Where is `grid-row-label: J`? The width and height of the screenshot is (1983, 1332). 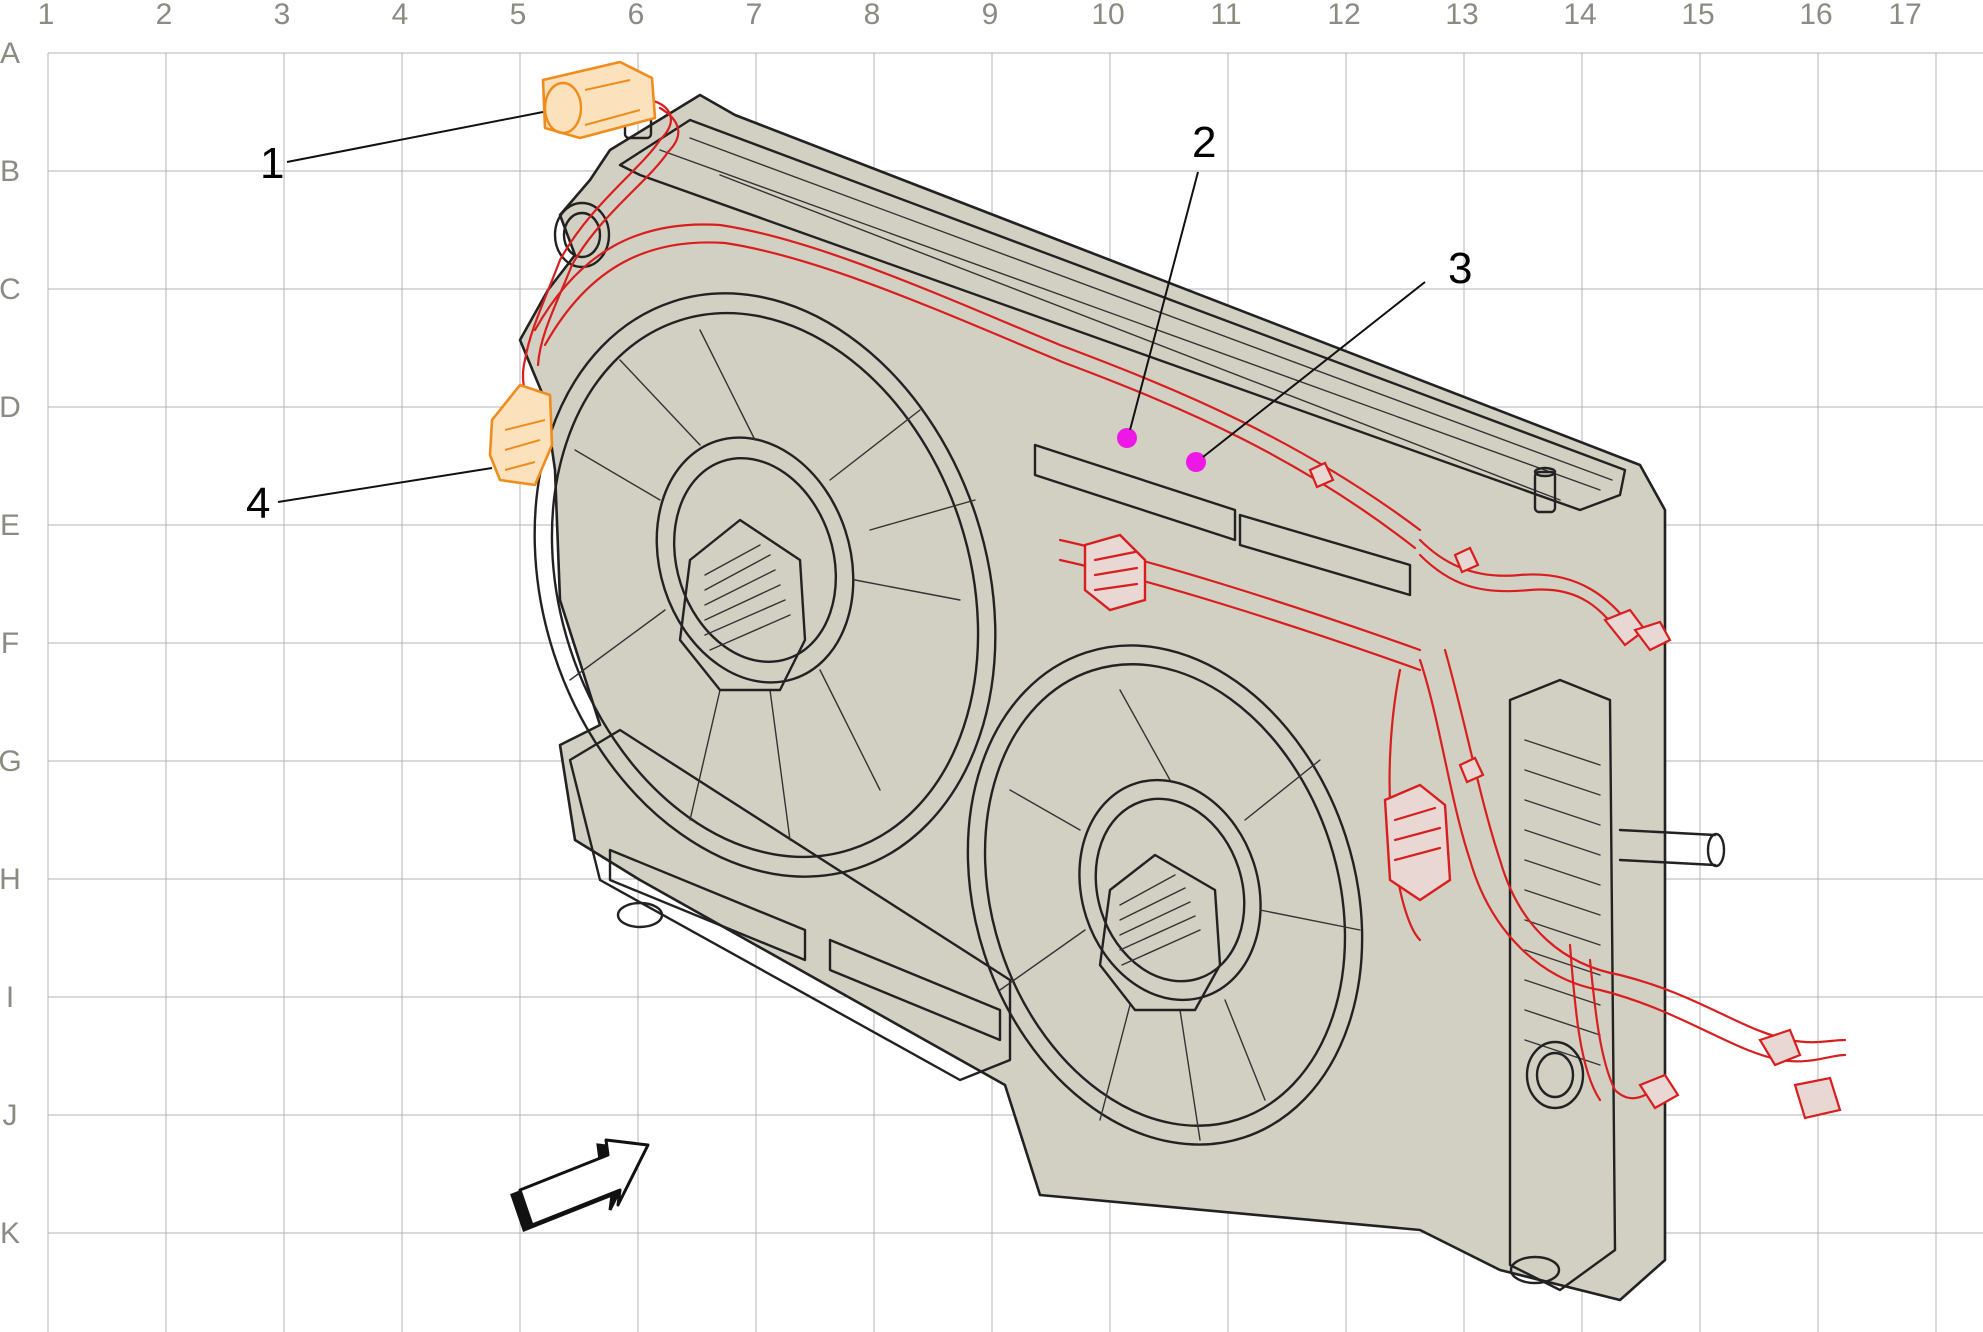
grid-row-label: J is located at coordinates (10, 1115).